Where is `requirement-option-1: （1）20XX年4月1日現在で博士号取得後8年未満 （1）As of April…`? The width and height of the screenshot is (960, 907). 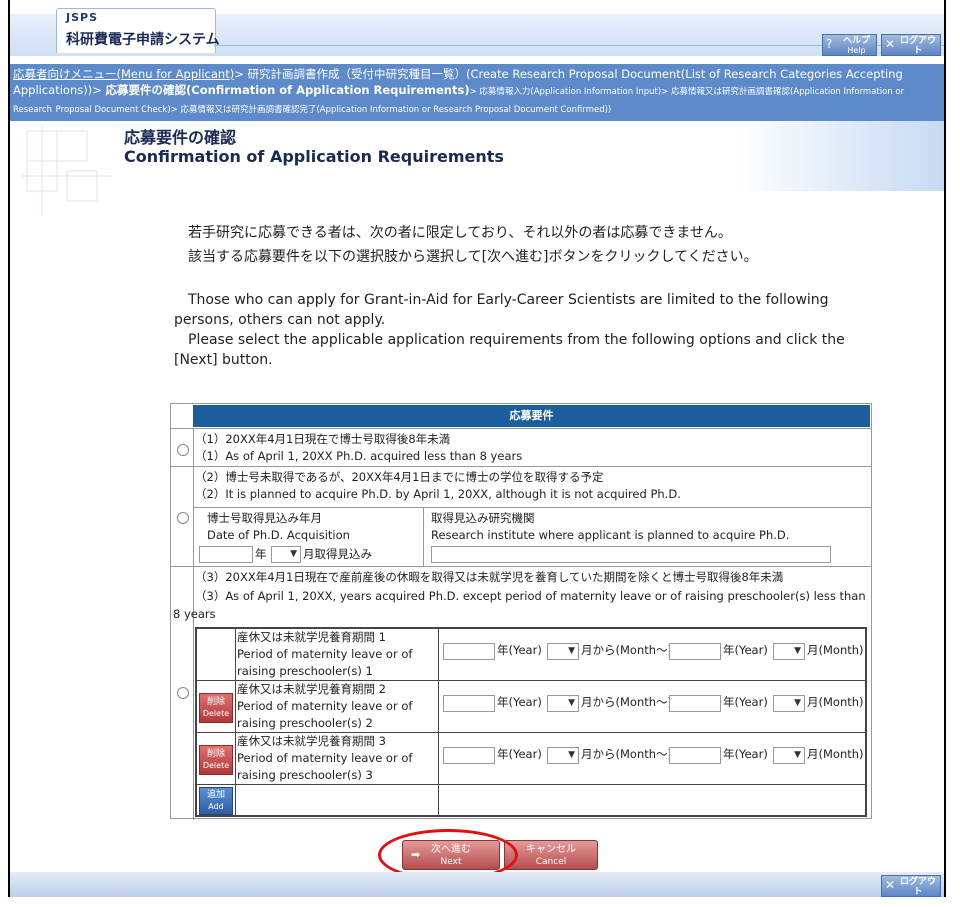
requirement-option-1: （1）20XX年4月1日現在で博士号取得後8年未満 （1）As of April… is located at coordinates (521, 447).